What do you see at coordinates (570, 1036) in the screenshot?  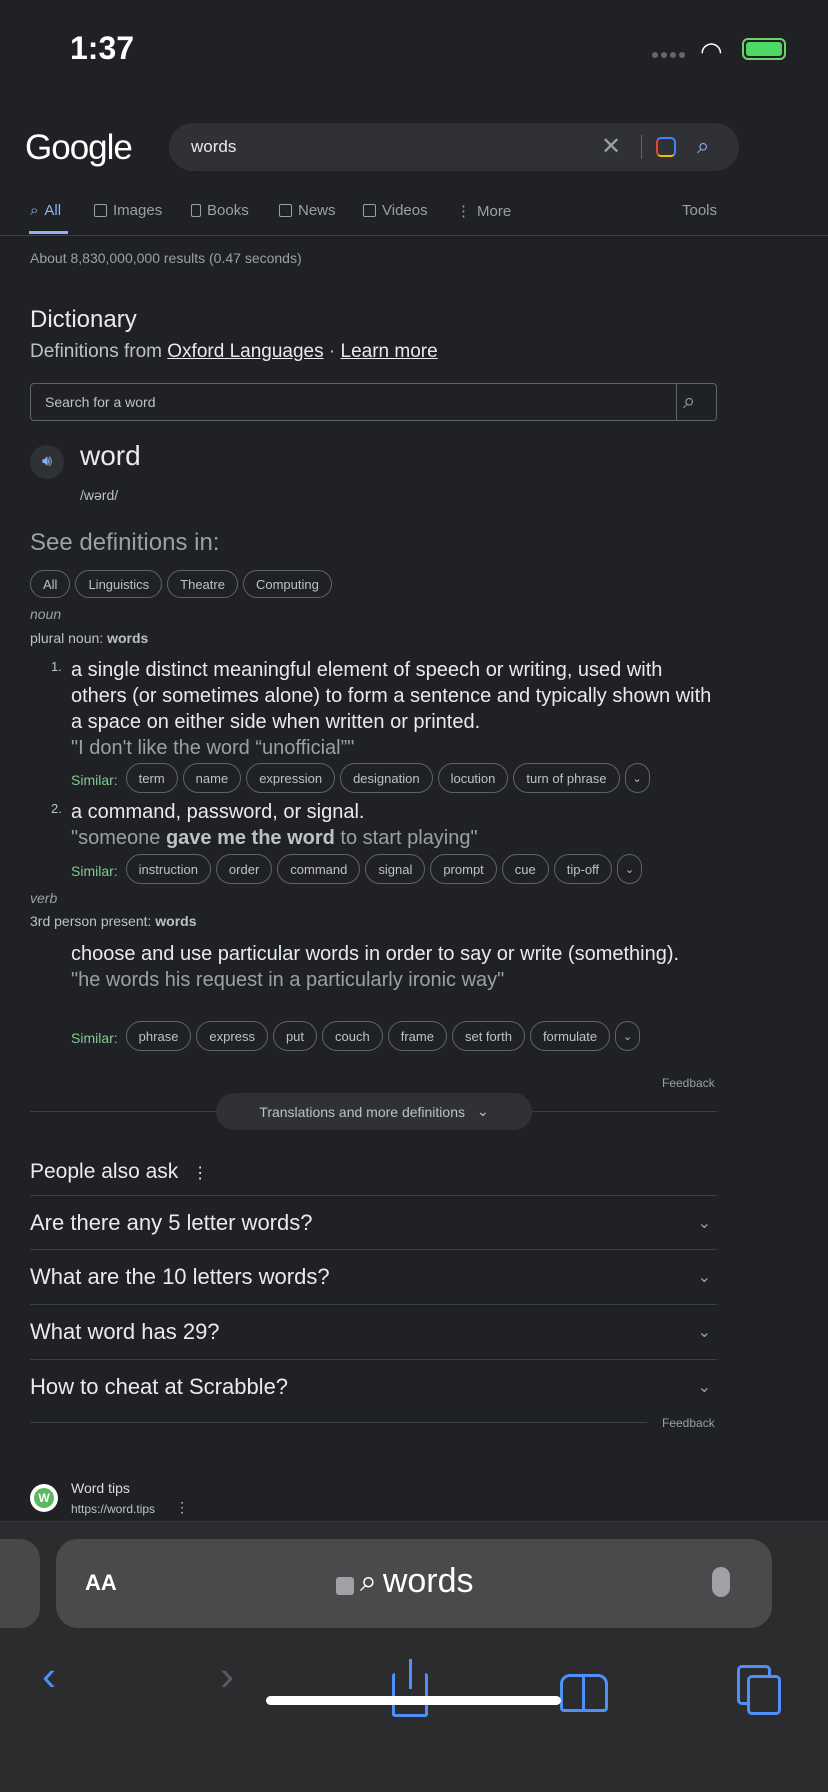 I see `similar-chip: formulate` at bounding box center [570, 1036].